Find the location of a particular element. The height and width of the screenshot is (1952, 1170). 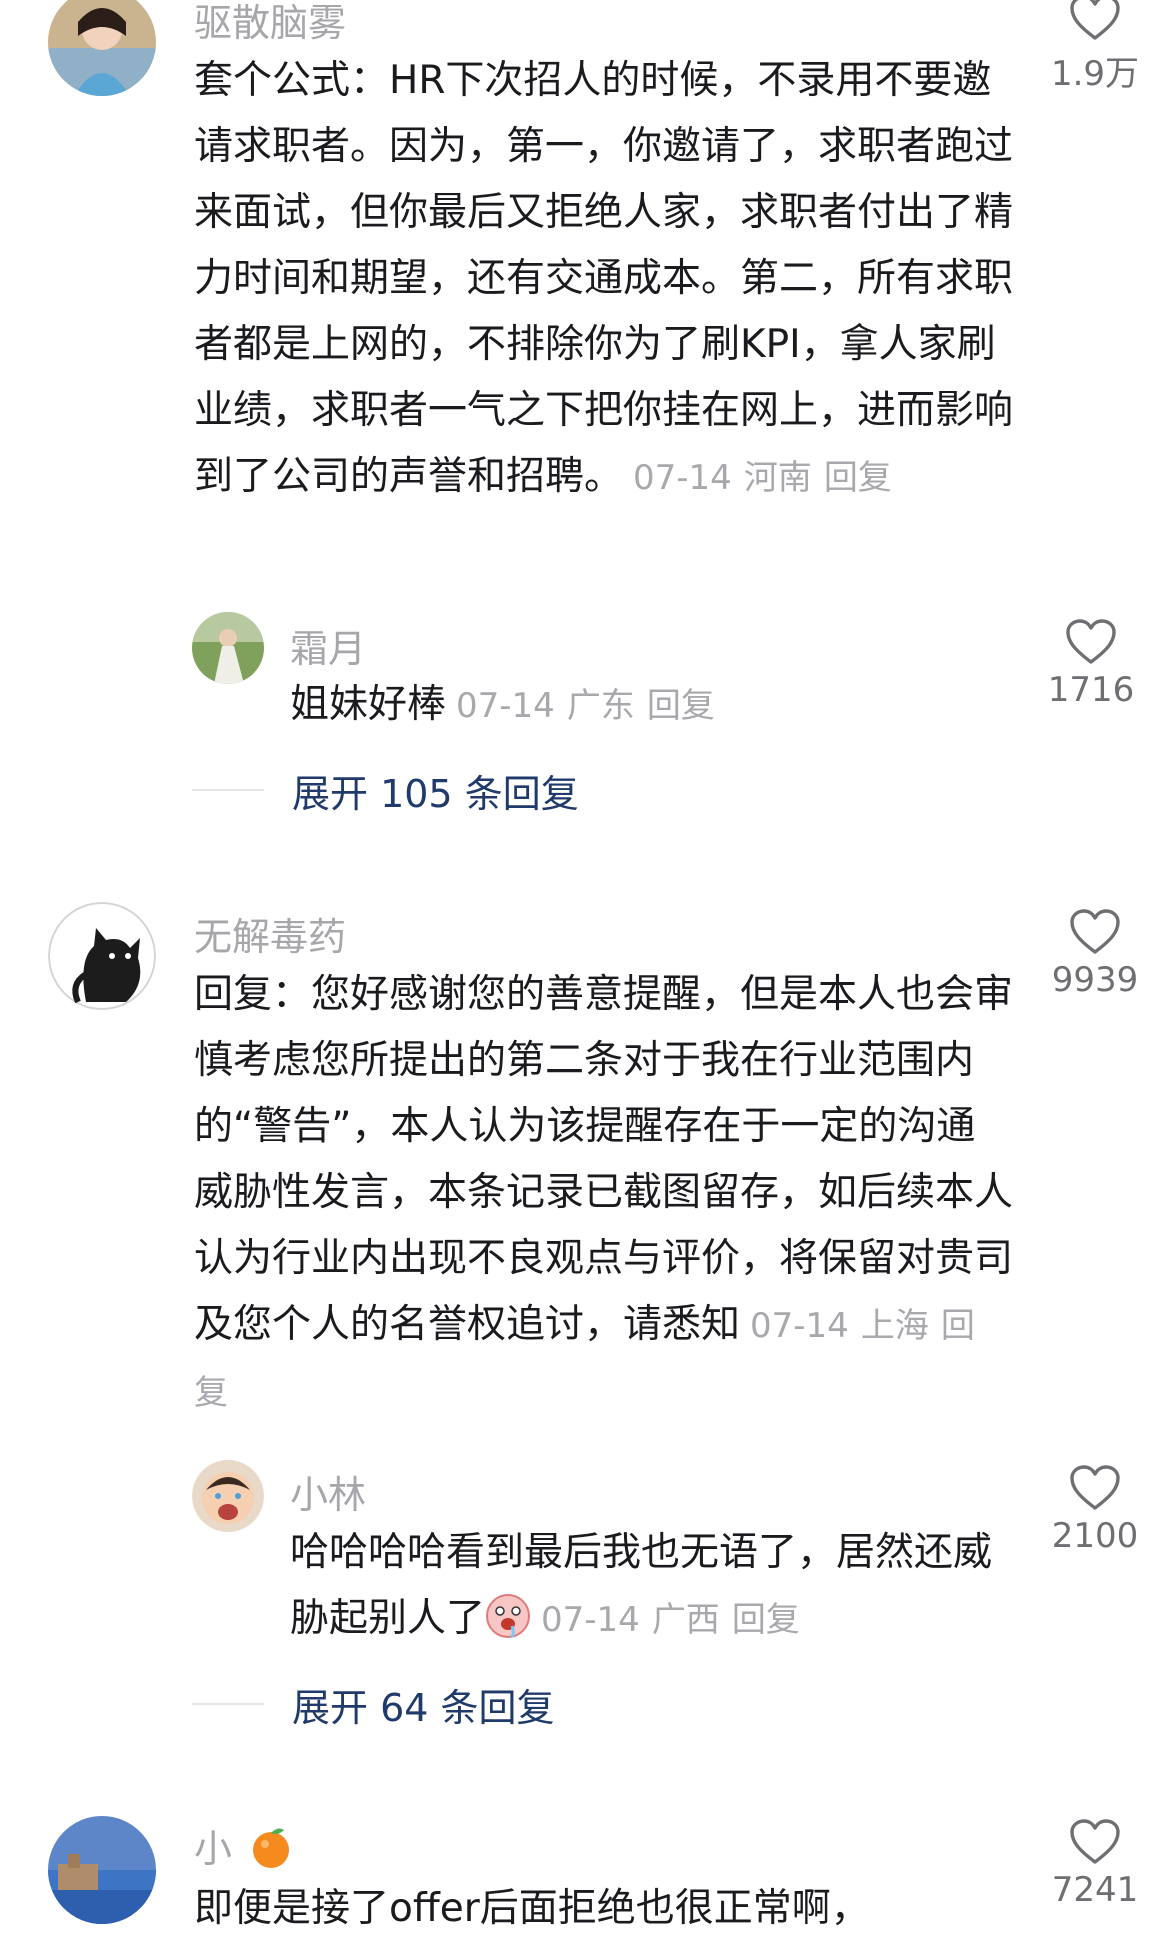

like-button: 1716 is located at coordinates (1091, 664).